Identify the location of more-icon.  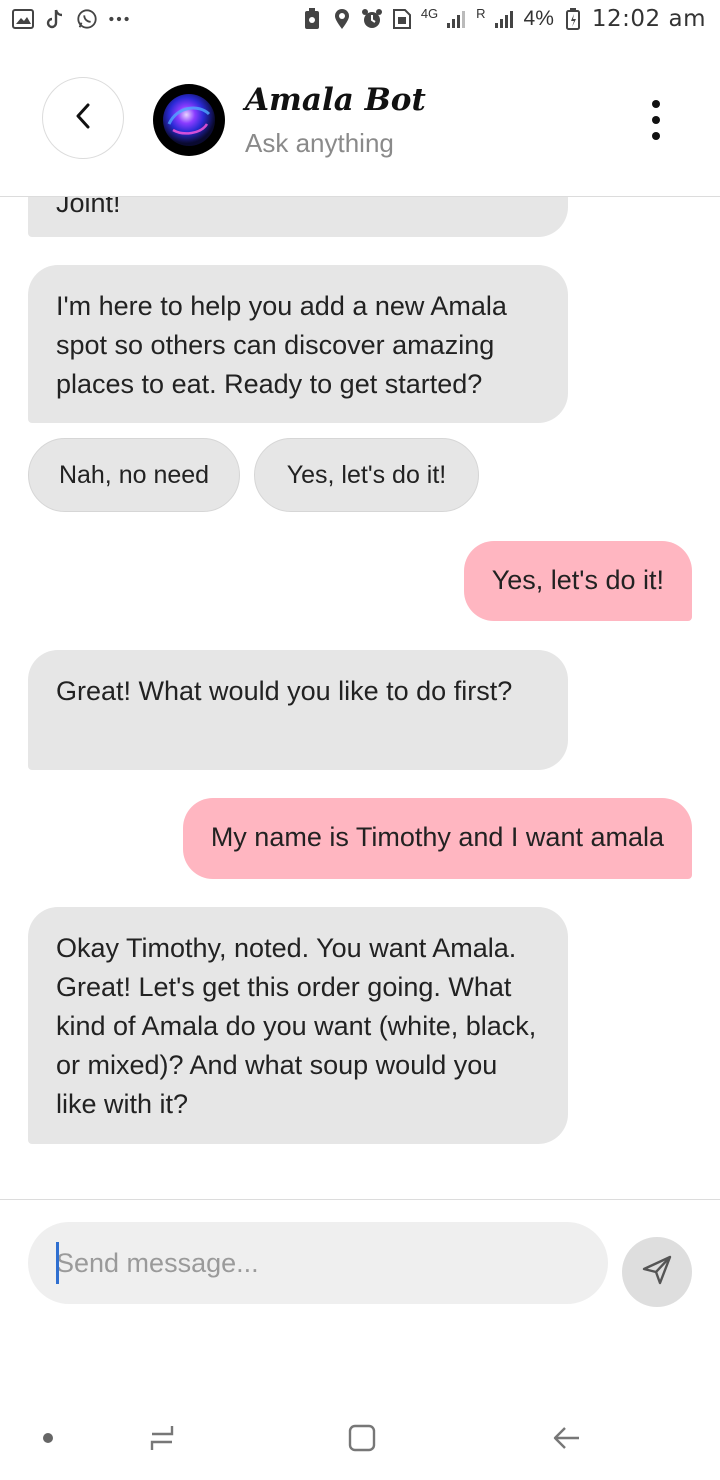
(119, 19).